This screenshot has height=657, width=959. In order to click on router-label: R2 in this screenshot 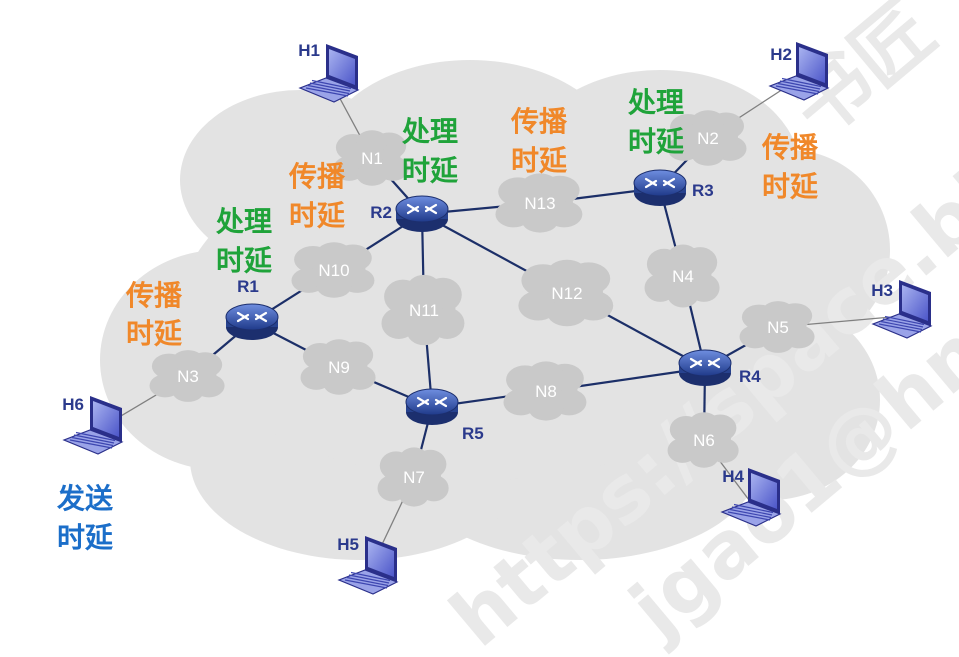, I will do `click(381, 212)`.